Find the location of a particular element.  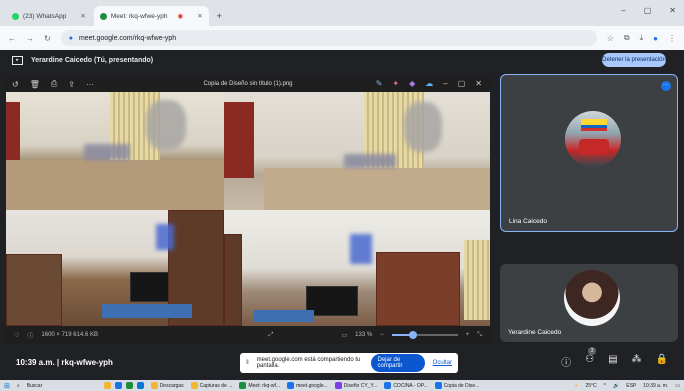

hide-banner-link: Ocultar is located at coordinates (442, 363).